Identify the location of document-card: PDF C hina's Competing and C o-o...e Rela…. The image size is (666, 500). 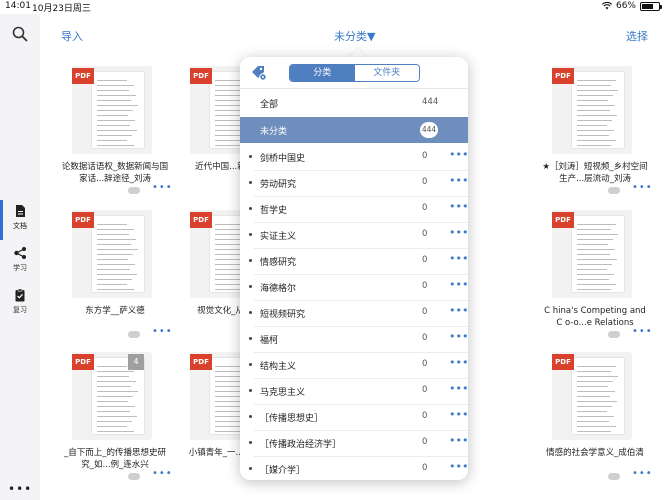
(596, 274).